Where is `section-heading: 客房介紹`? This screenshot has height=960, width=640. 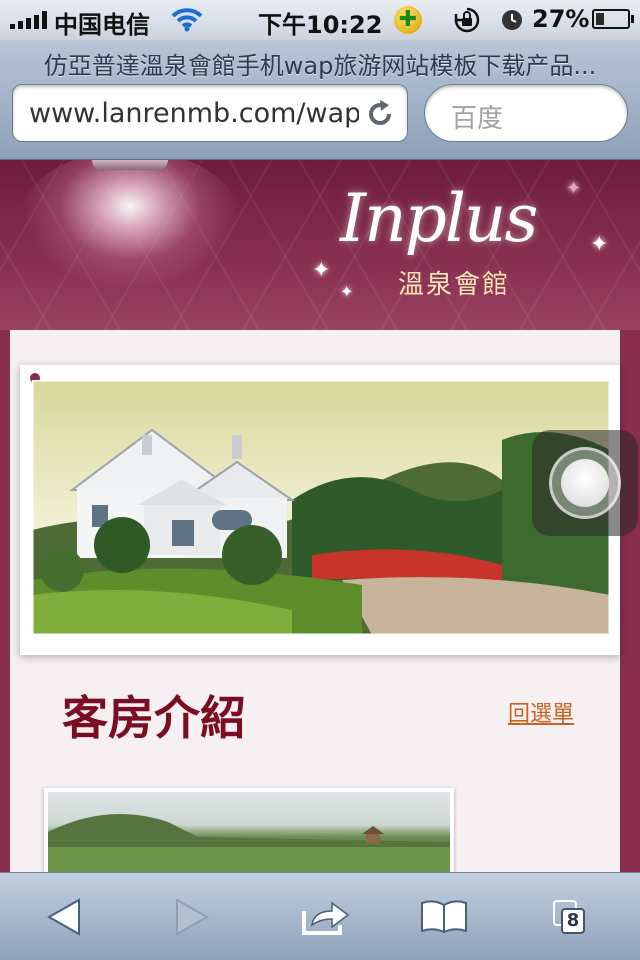 section-heading: 客房介紹 is located at coordinates (154, 718).